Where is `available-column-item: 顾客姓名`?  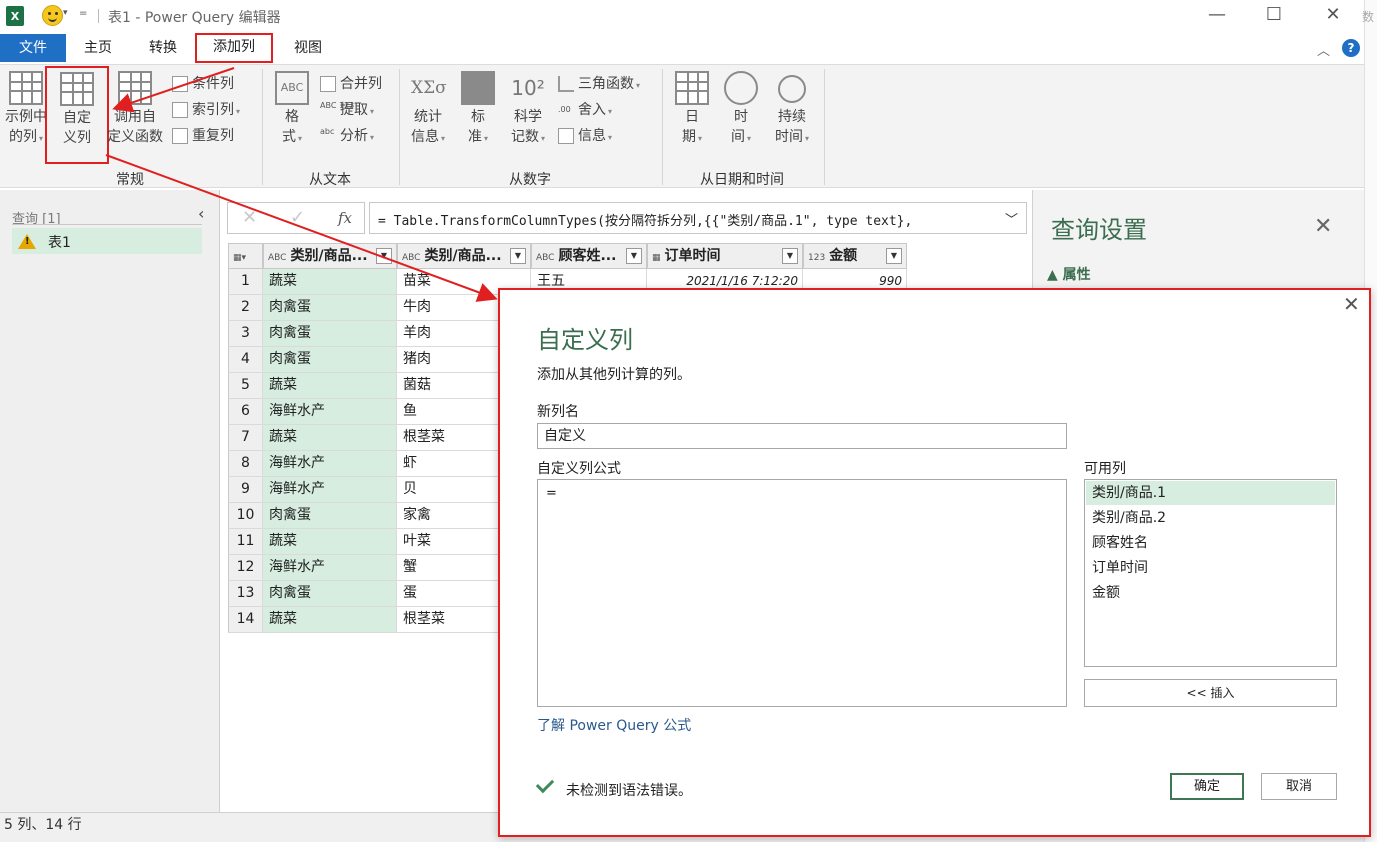
available-column-item: 顾客姓名 is located at coordinates (1210, 543).